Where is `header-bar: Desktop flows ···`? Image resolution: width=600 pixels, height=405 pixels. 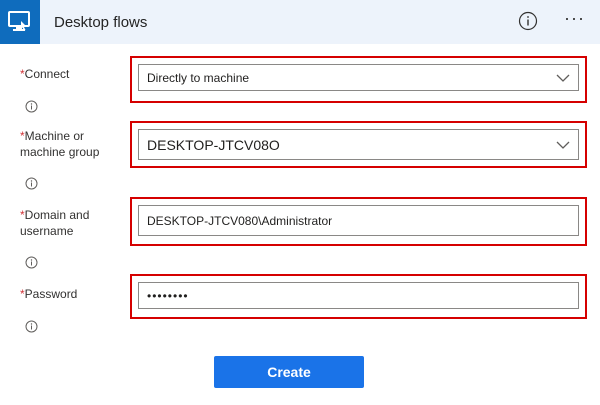 header-bar: Desktop flows ··· is located at coordinates (300, 22).